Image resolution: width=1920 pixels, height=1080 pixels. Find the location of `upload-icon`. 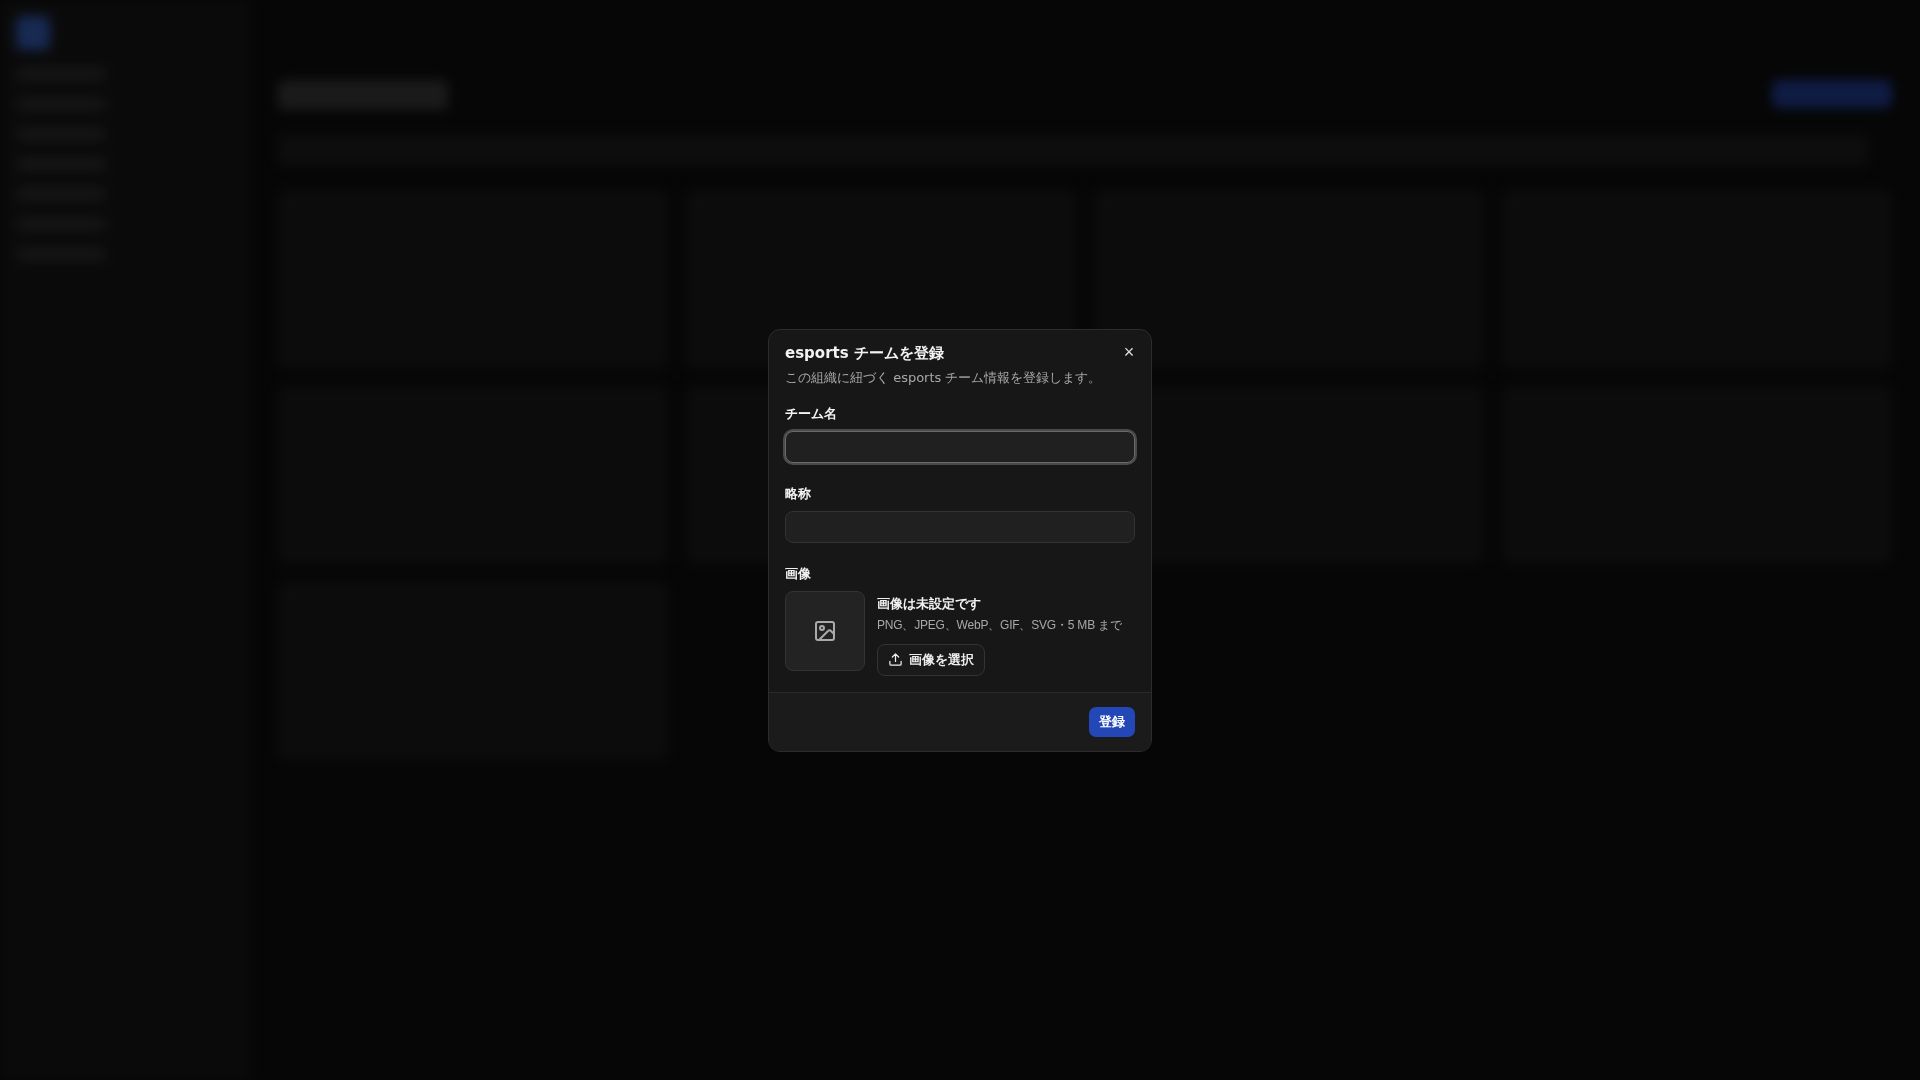

upload-icon is located at coordinates (895, 659).